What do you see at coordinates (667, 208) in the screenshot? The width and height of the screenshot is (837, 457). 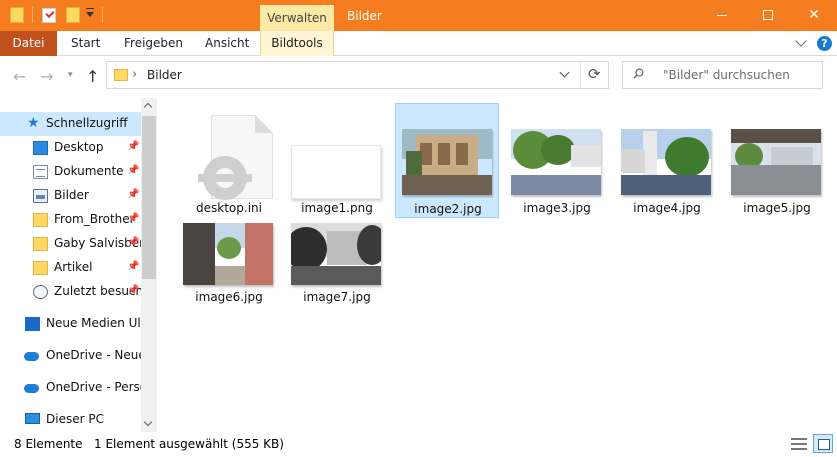 I see `file-name: image4.jpg` at bounding box center [667, 208].